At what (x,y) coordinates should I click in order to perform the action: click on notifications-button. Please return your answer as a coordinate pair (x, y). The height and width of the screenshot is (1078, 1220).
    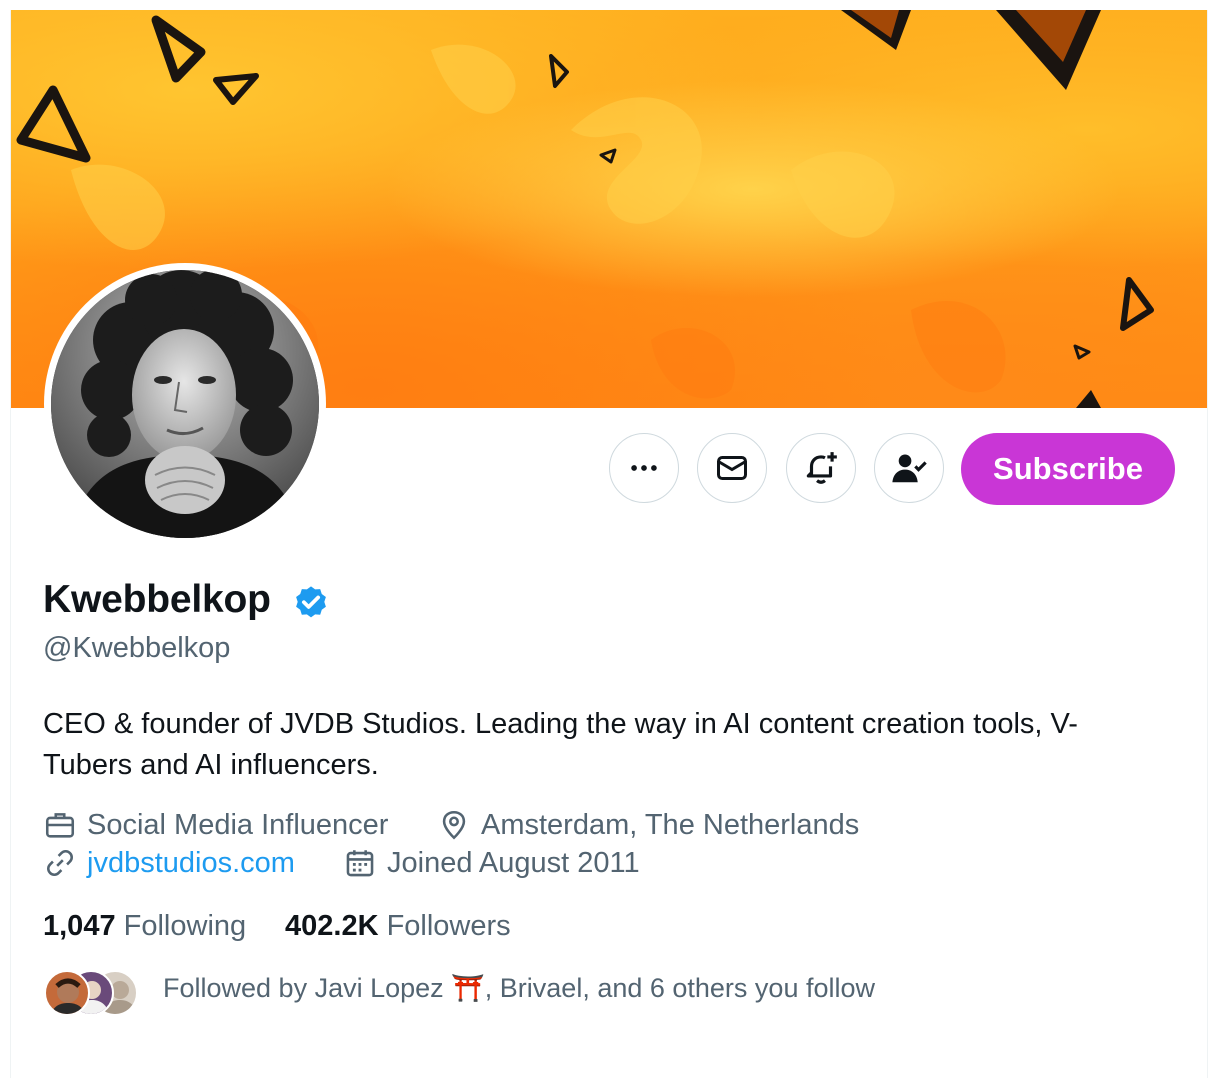
    Looking at the image, I should click on (821, 468).